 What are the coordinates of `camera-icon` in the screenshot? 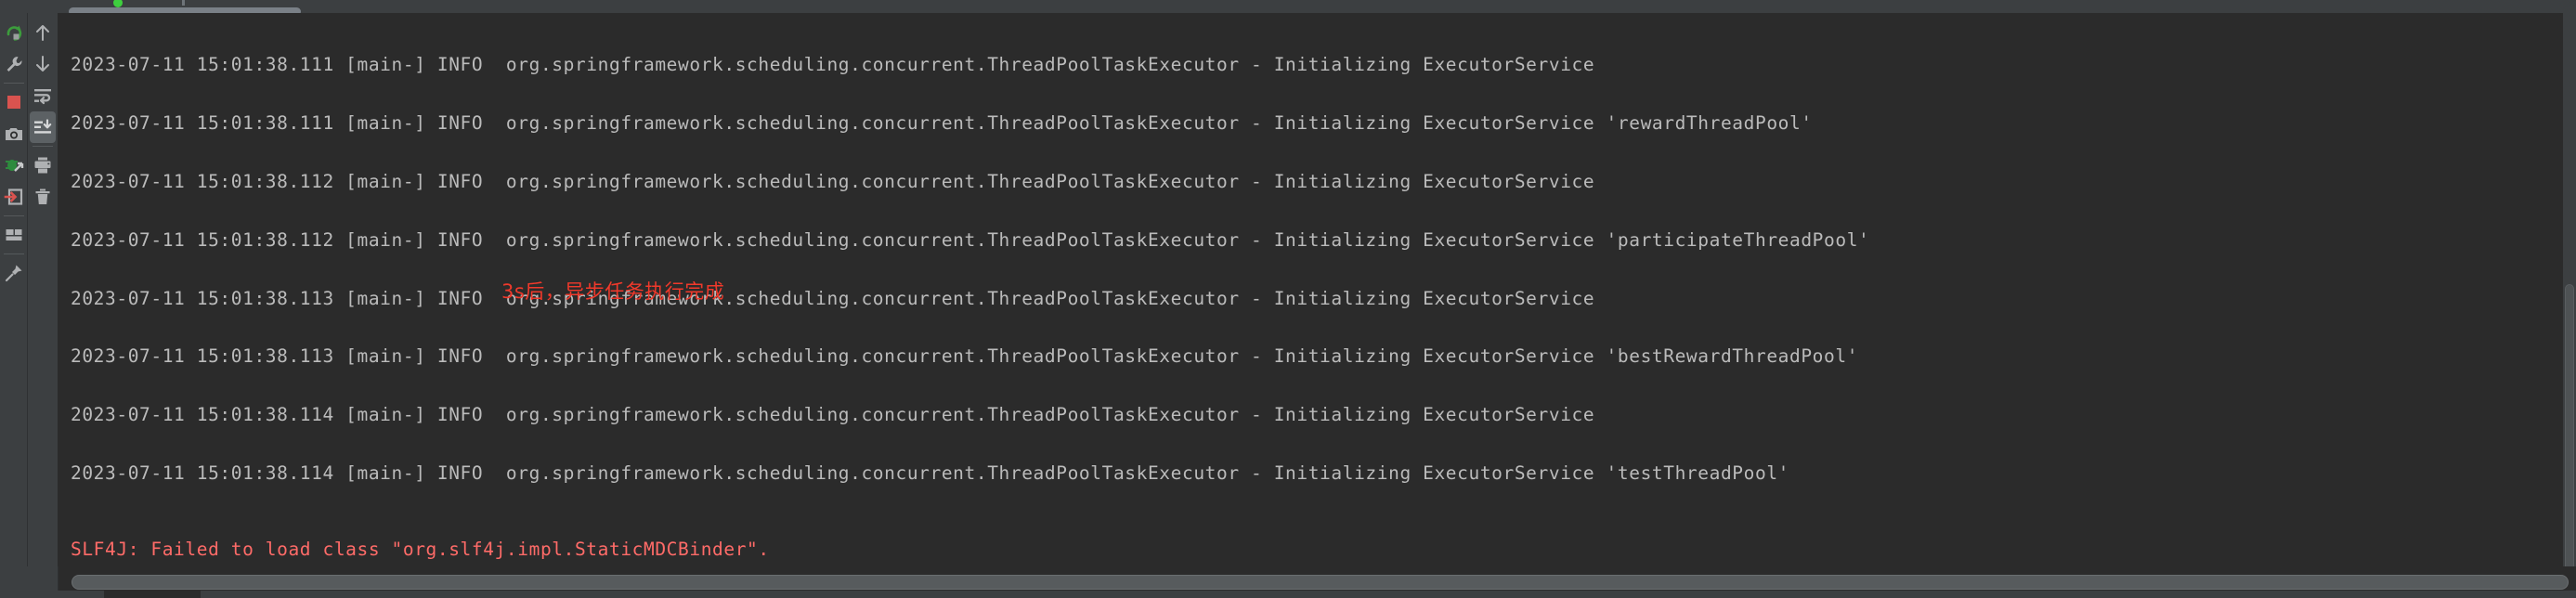 It's located at (14, 134).